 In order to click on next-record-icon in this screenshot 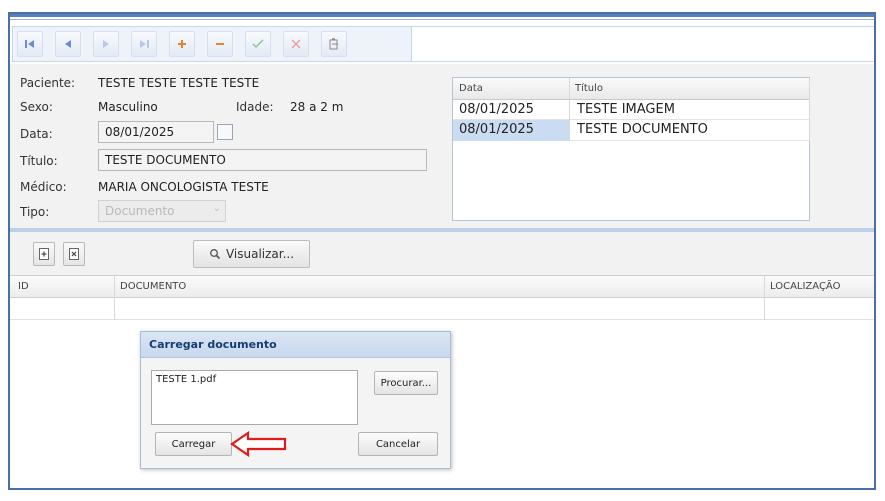, I will do `click(106, 44)`.